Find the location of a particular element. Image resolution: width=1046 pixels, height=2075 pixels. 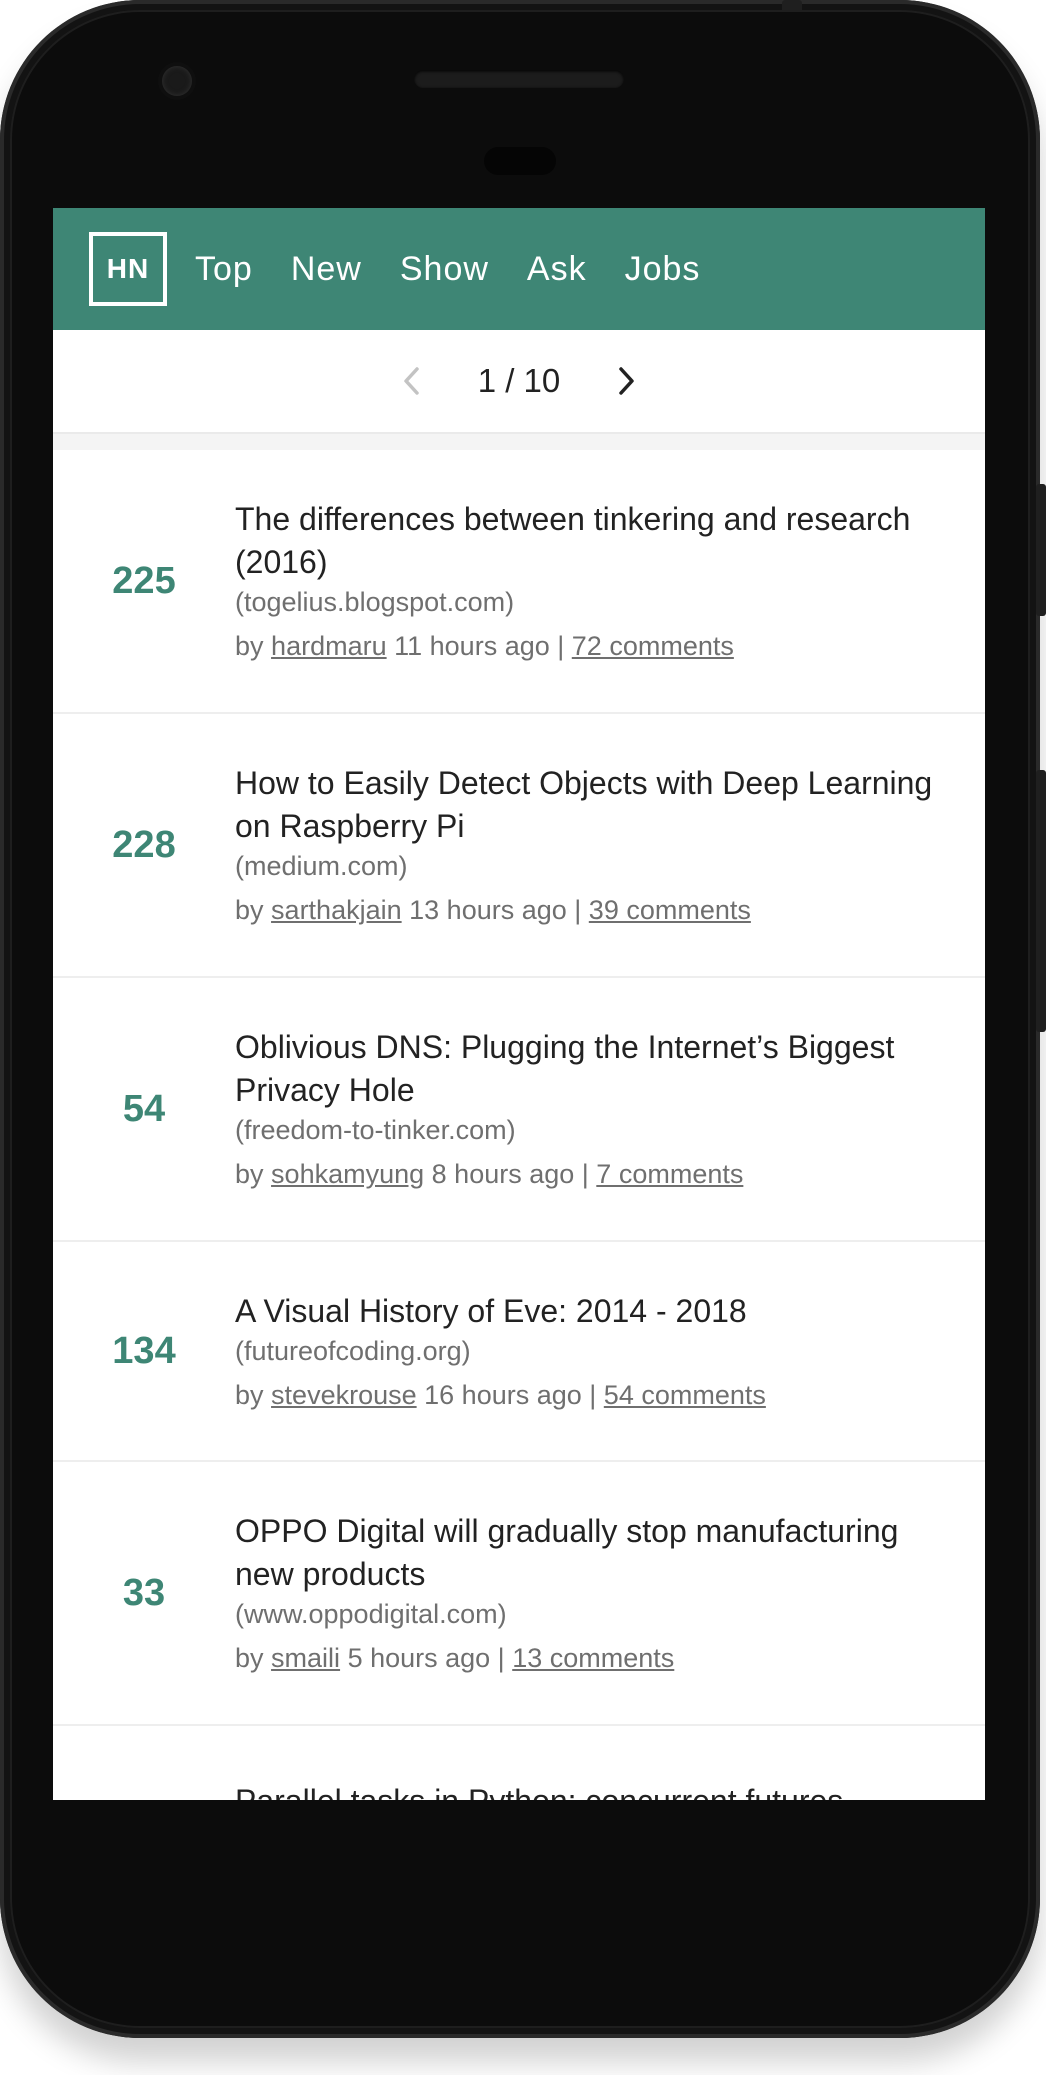

story-time: 16 hours ago | is located at coordinates (510, 1394).